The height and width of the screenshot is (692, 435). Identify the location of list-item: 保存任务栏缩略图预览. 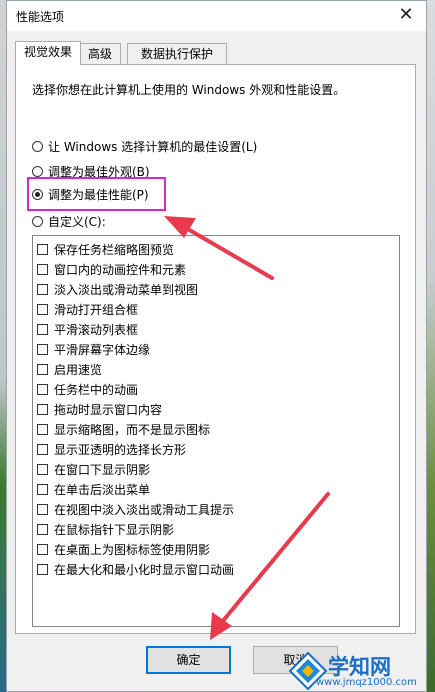
(105, 249).